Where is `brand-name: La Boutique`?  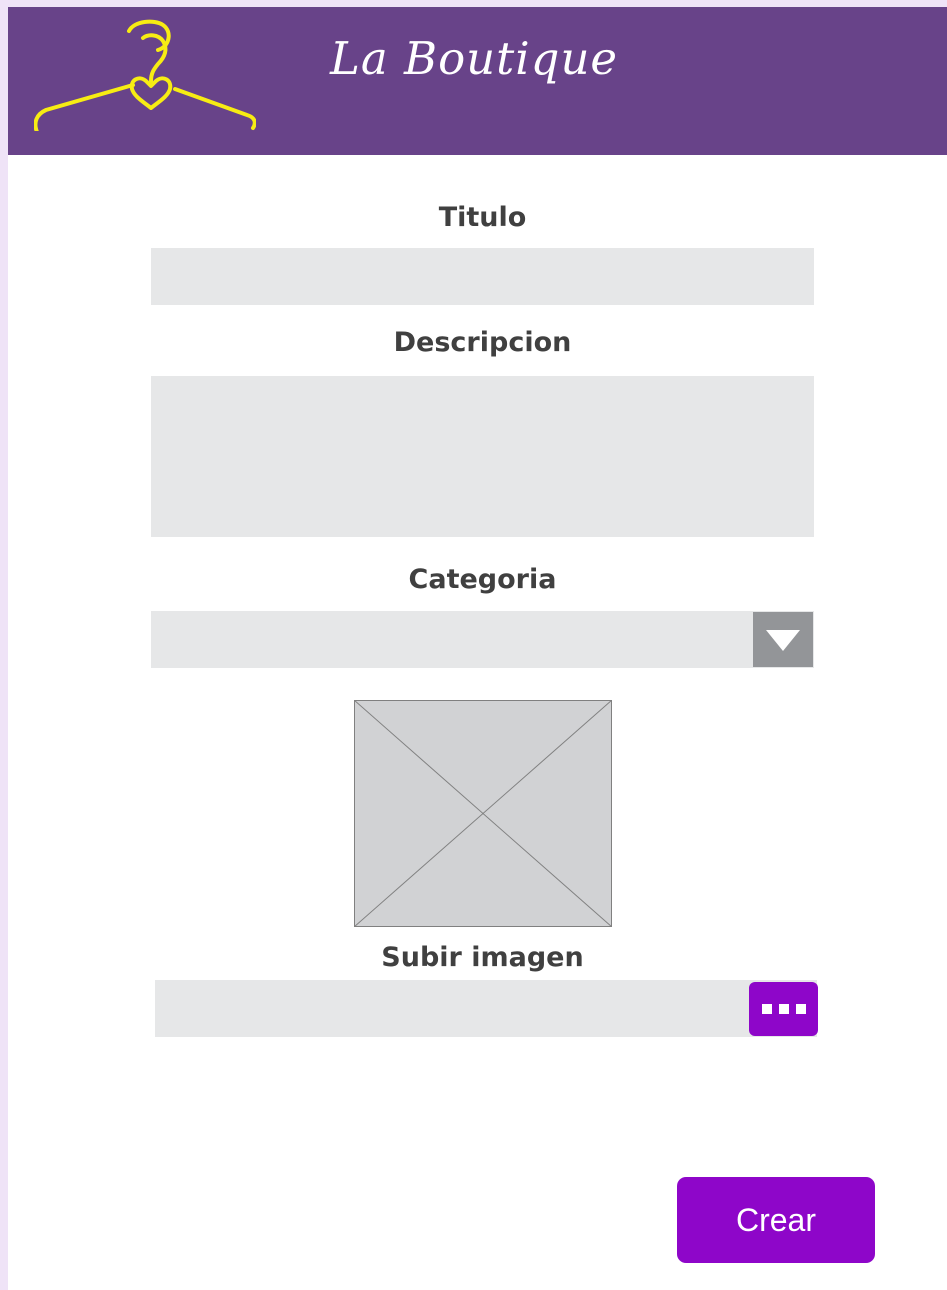 brand-name: La Boutique is located at coordinates (474, 58).